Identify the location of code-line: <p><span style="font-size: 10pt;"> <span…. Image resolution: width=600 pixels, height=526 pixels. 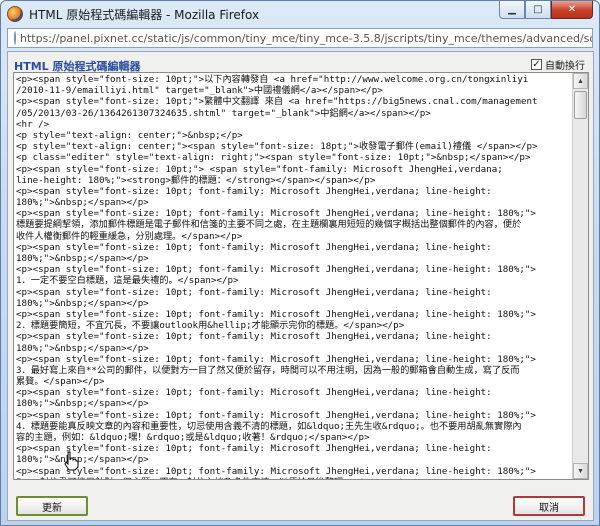
(259, 169).